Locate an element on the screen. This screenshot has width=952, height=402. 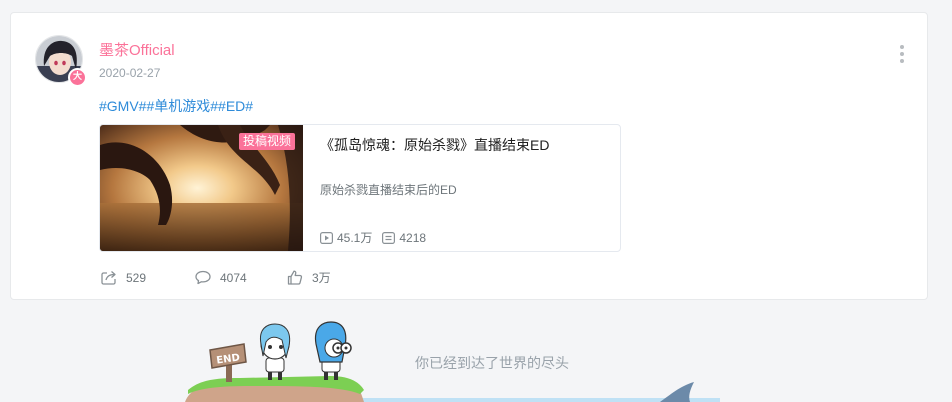
like-count: 3万 is located at coordinates (321, 278).